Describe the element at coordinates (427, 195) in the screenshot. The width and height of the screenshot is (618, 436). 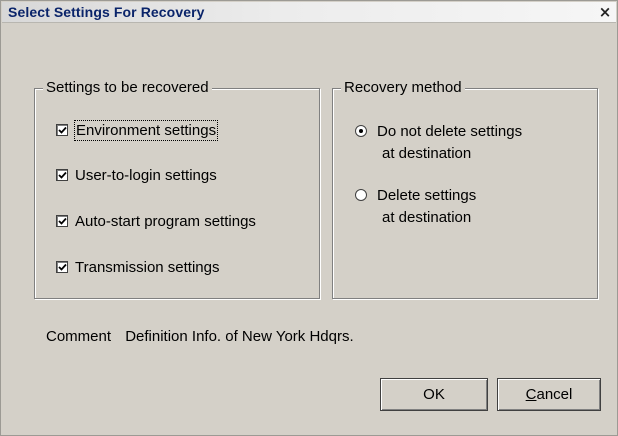
I see `radio-label-line1: Delete settings` at that location.